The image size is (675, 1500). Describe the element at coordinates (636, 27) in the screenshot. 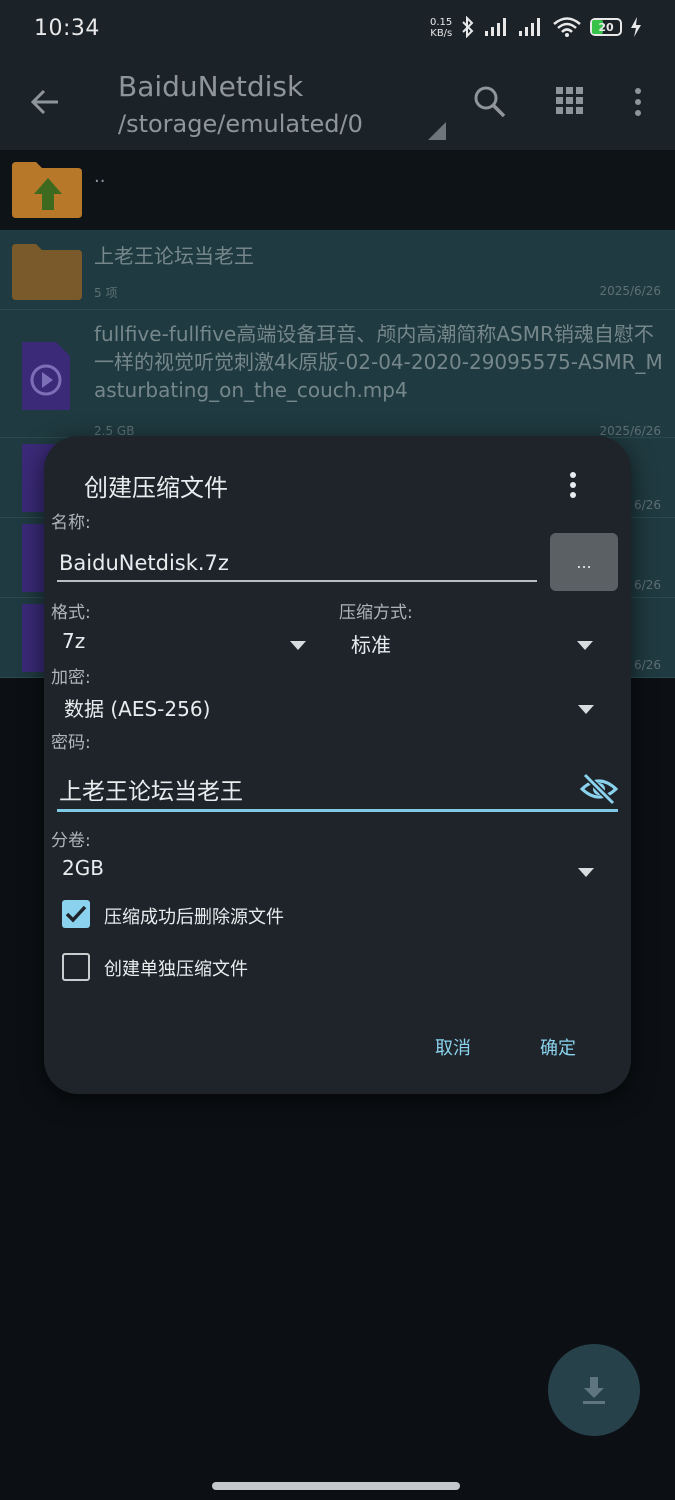

I see `charging-icon` at that location.